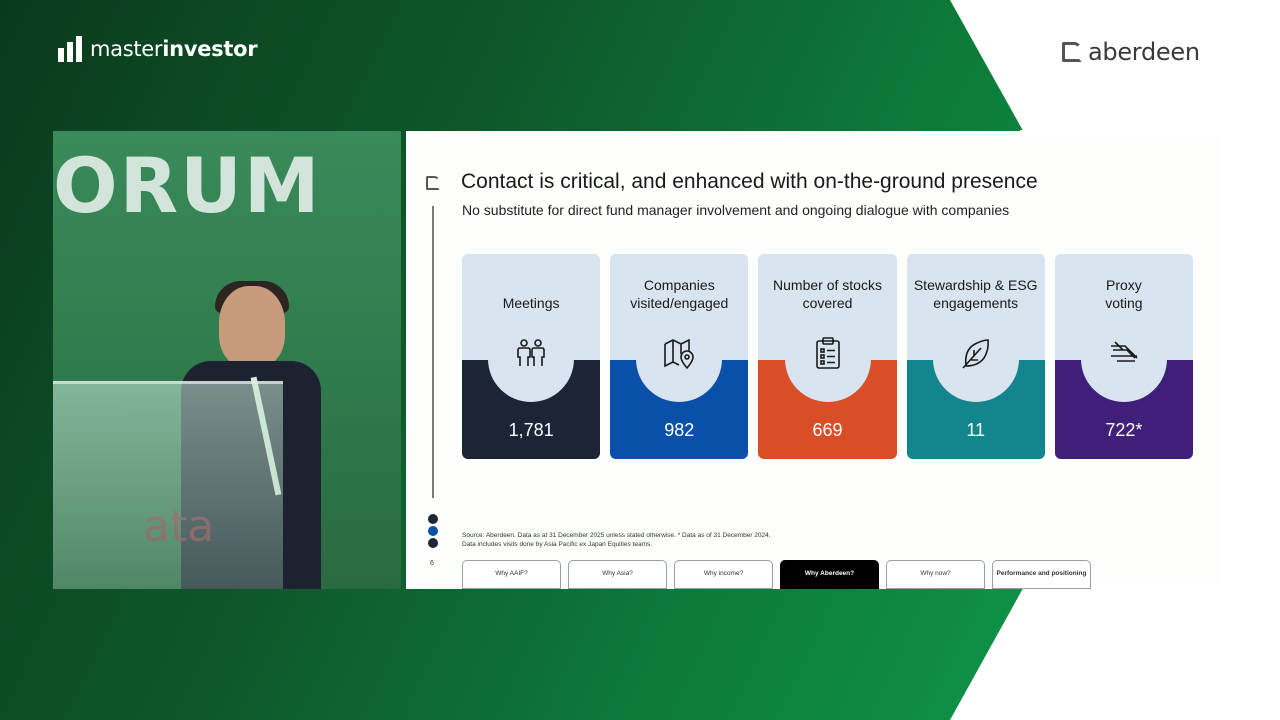 This screenshot has height=720, width=1280. What do you see at coordinates (187, 185) in the screenshot?
I see `backdrop-text: ORUM` at bounding box center [187, 185].